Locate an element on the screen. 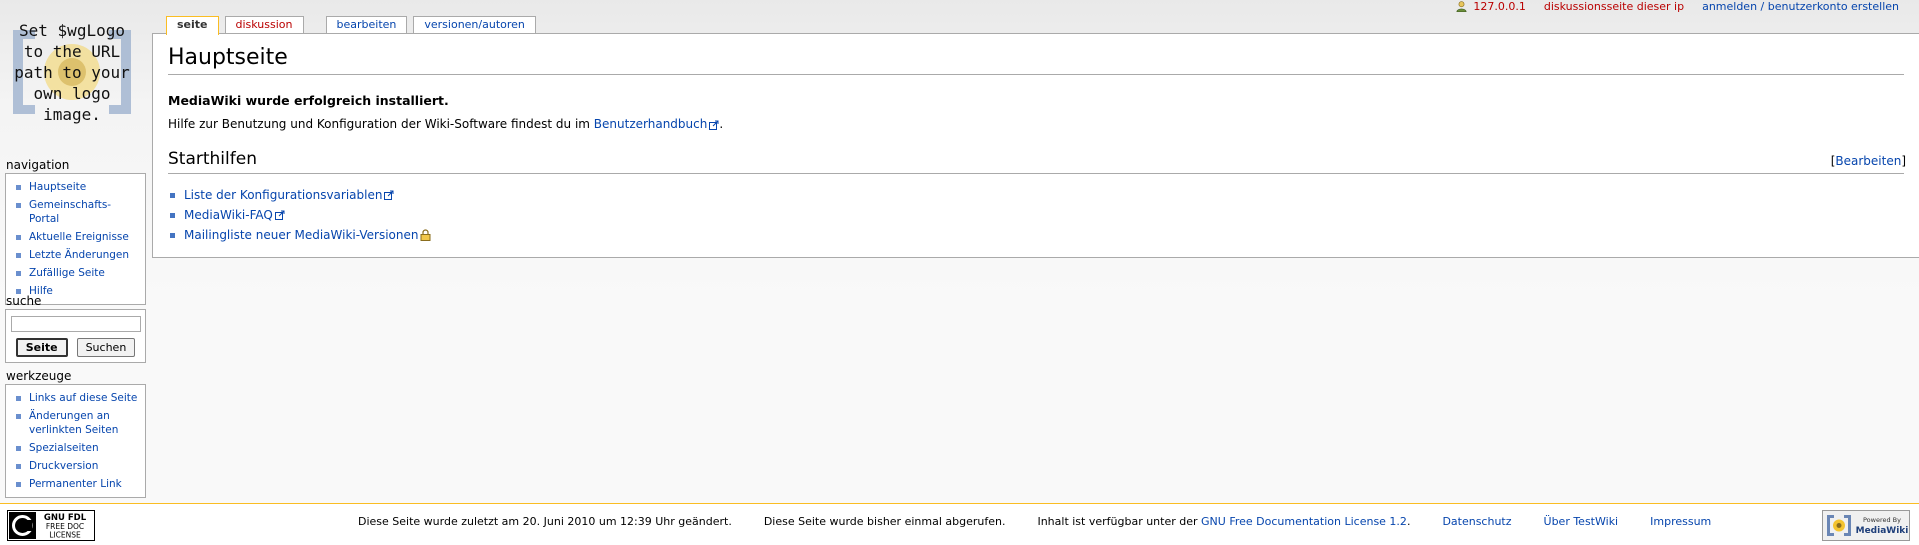 The width and height of the screenshot is (1919, 545). section-edit-link: Bearbeiten is located at coordinates (1868, 161).